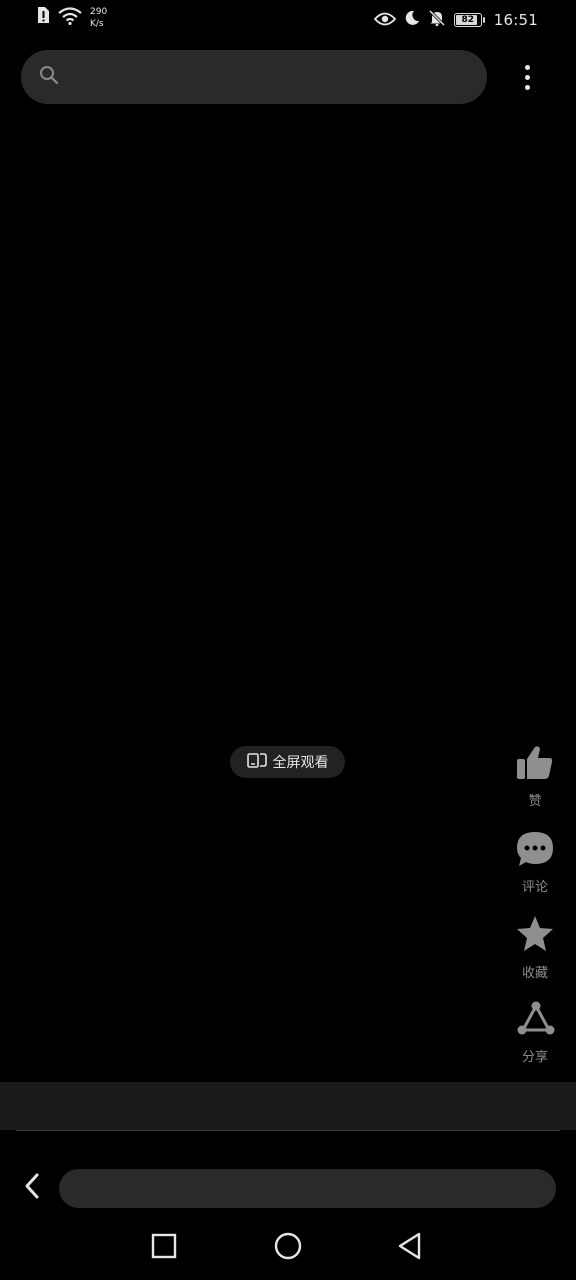 The image size is (576, 1280). I want to click on chevron-left-icon, so click(32, 1188).